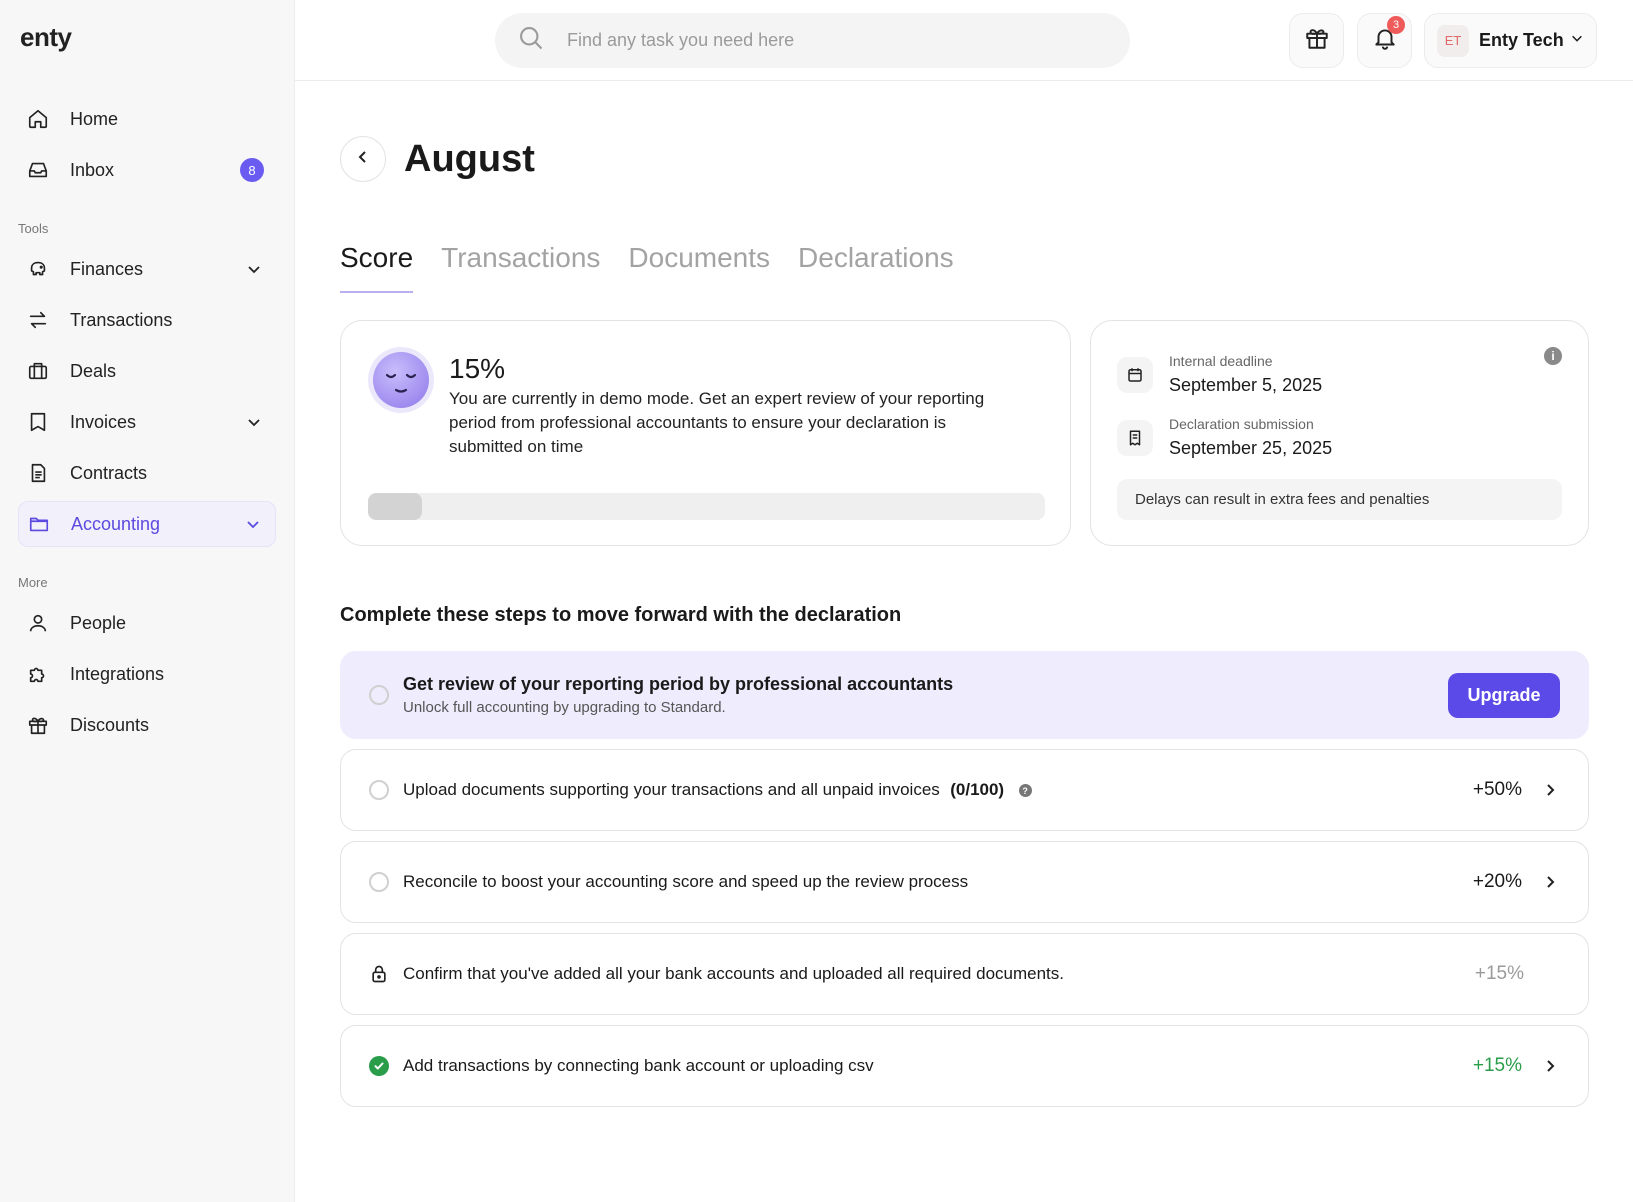 The image size is (1633, 1202). Describe the element at coordinates (147, 170) in the screenshot. I see `sidebar-item-inbox: Inbox 8` at that location.